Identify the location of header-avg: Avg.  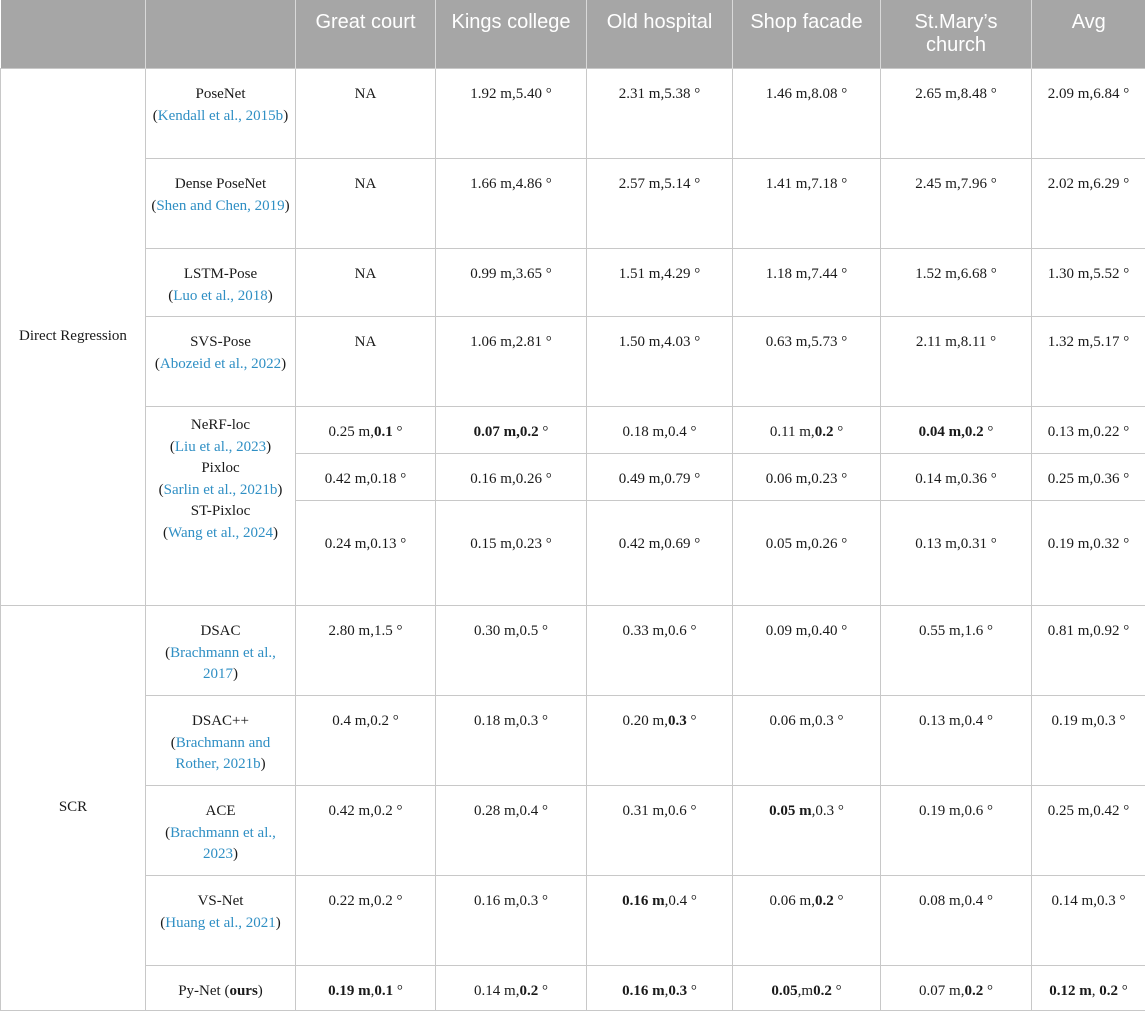
(1088, 34).